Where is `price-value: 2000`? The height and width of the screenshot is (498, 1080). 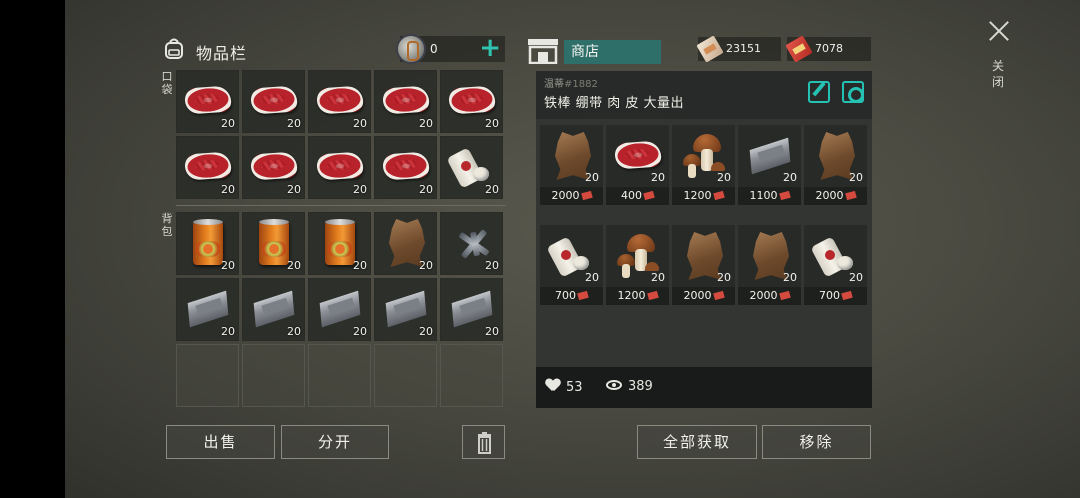
price-value: 2000 is located at coordinates (829, 195).